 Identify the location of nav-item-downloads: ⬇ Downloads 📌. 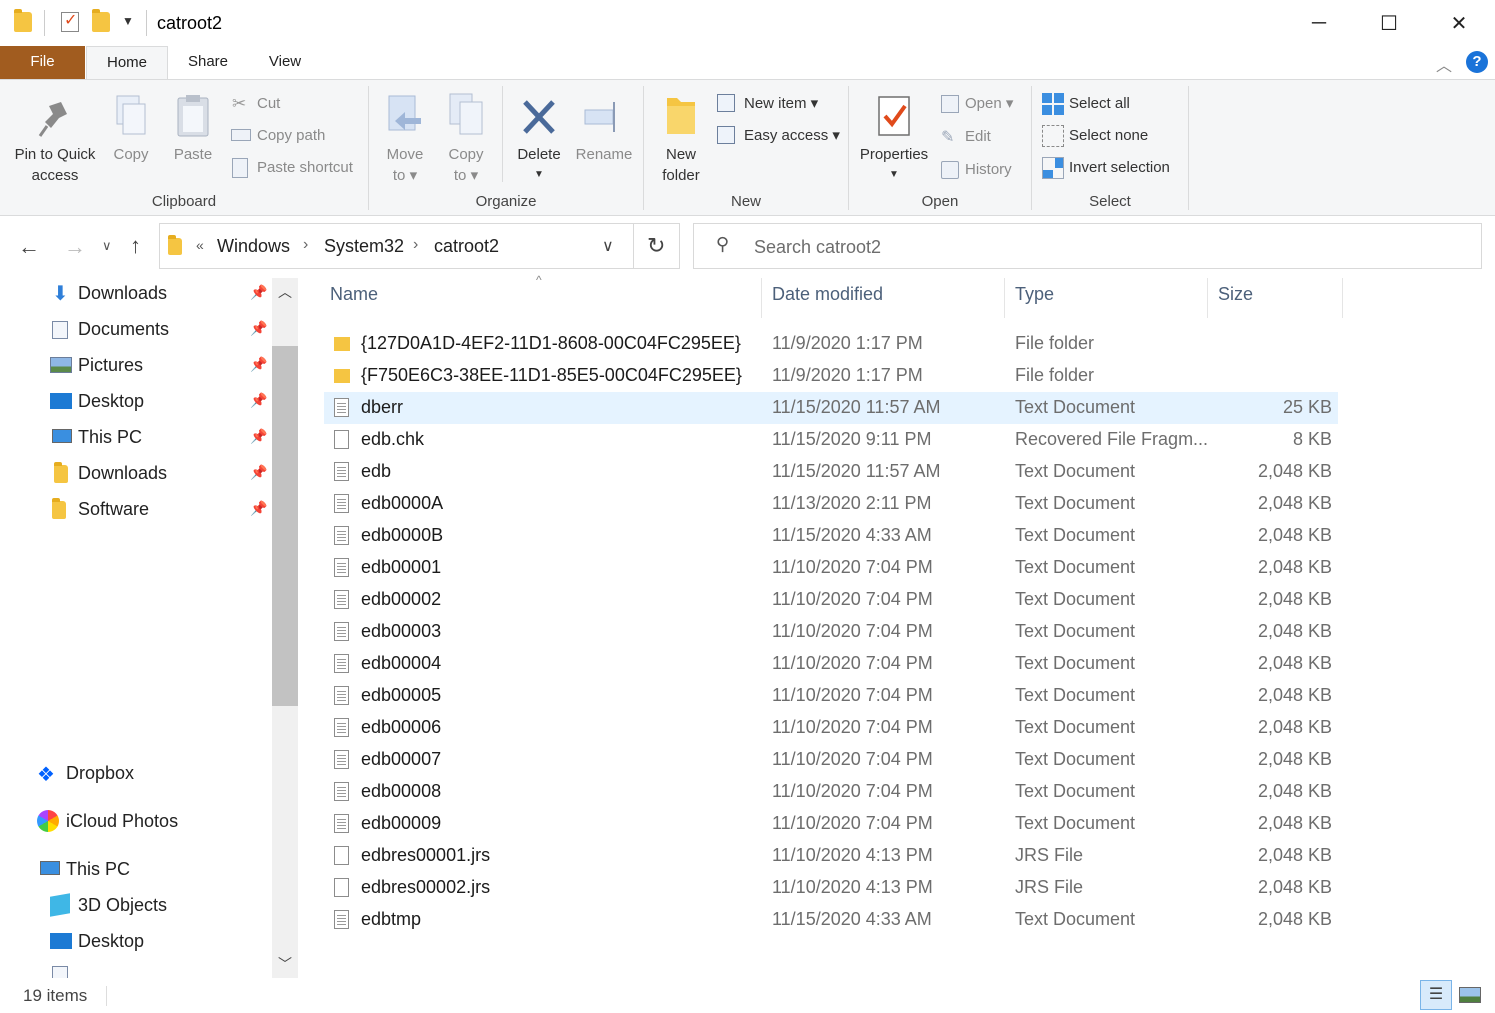
(136, 295).